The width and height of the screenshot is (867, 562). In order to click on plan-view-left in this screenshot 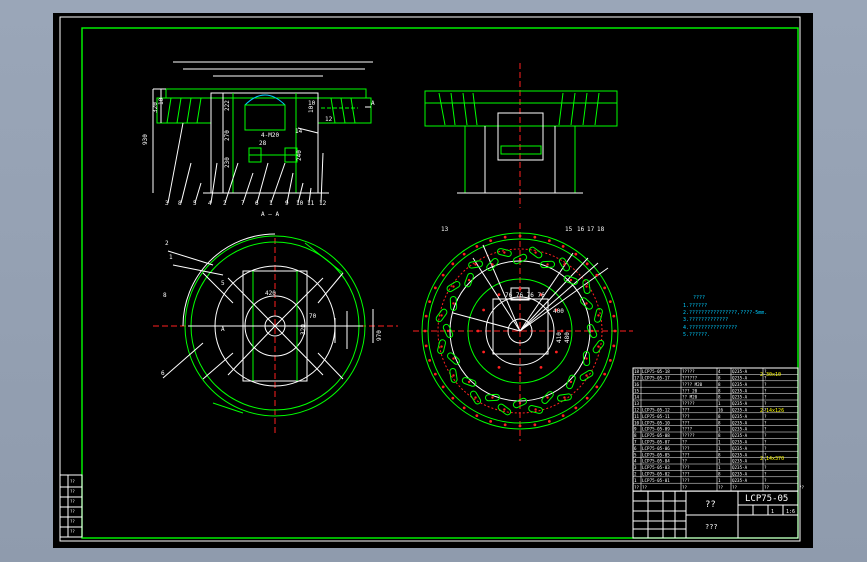, I will do `click(275, 333)`.